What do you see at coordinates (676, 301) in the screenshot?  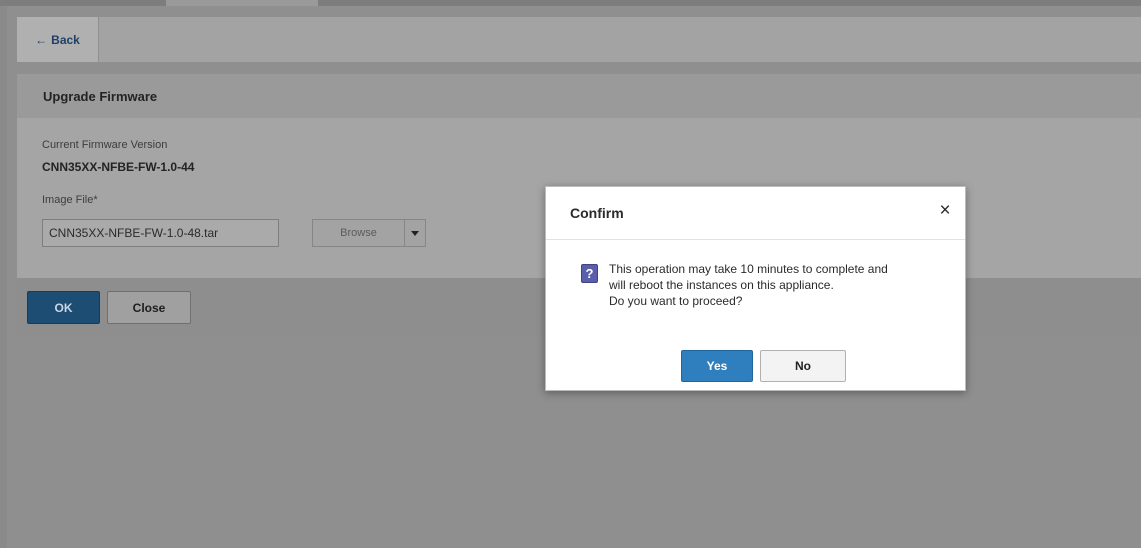 I see `dialog-message-line: Do you want to proceed?` at bounding box center [676, 301].